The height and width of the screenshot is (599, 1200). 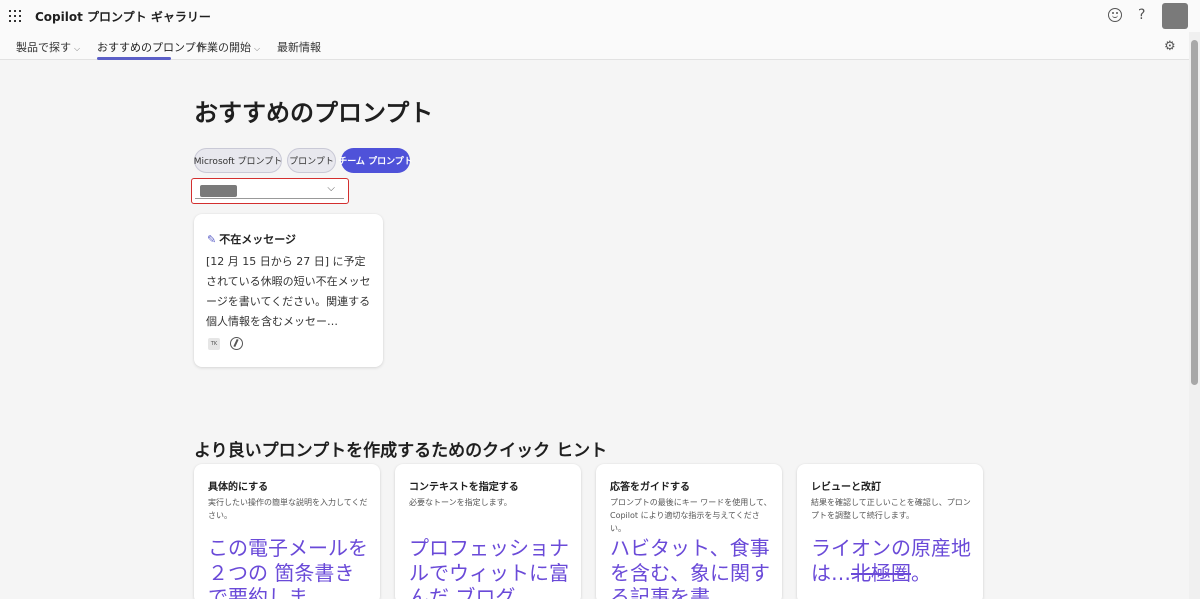 I want to click on nav-bar: 製品で探す ⌵ おすすめのプロンプト 作業の開始 ⌵ 最新情報 ⚙, so click(x=594, y=46).